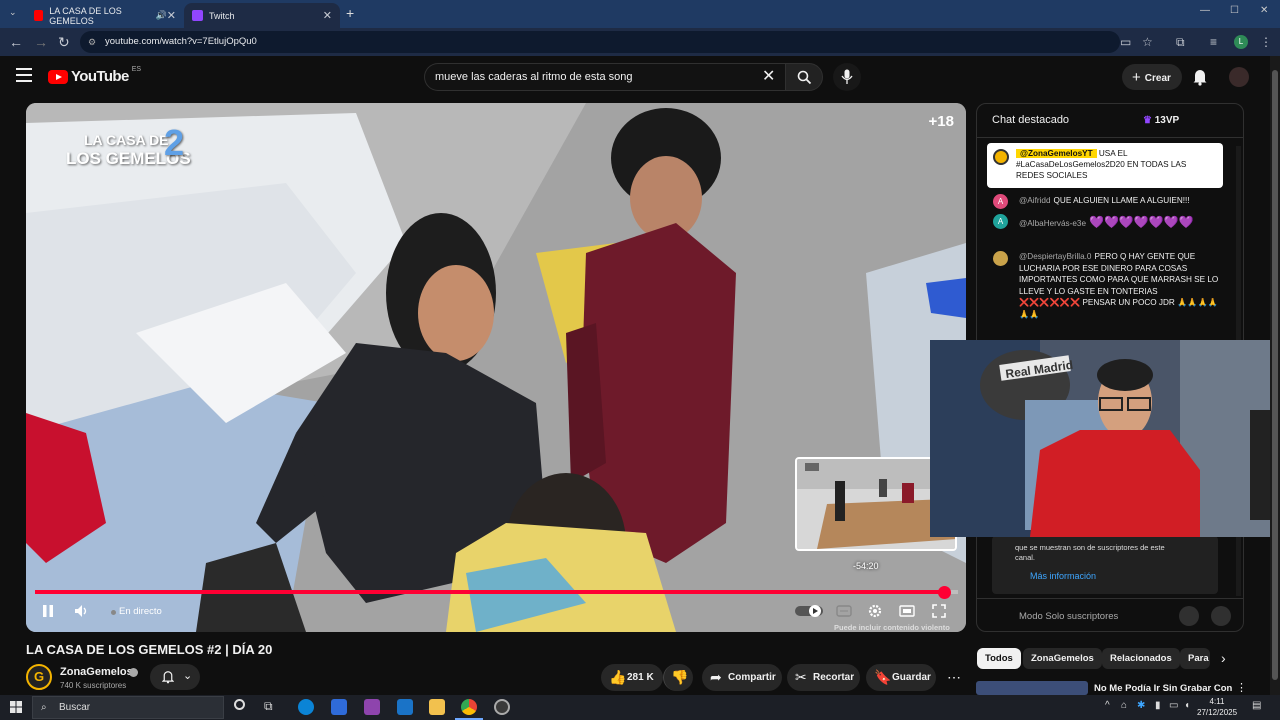  I want to click on bluetooth-icon: ✱, so click(1141, 705).